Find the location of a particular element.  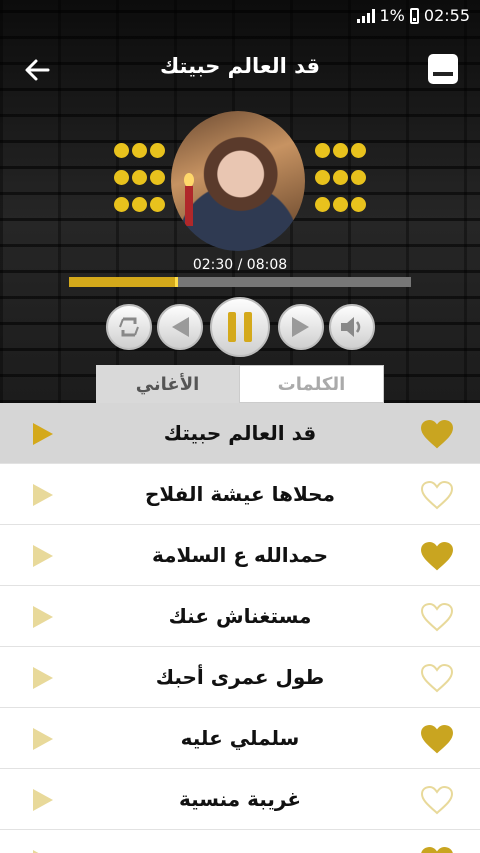

app-bar: قد العالم حبيتك is located at coordinates (240, 70).